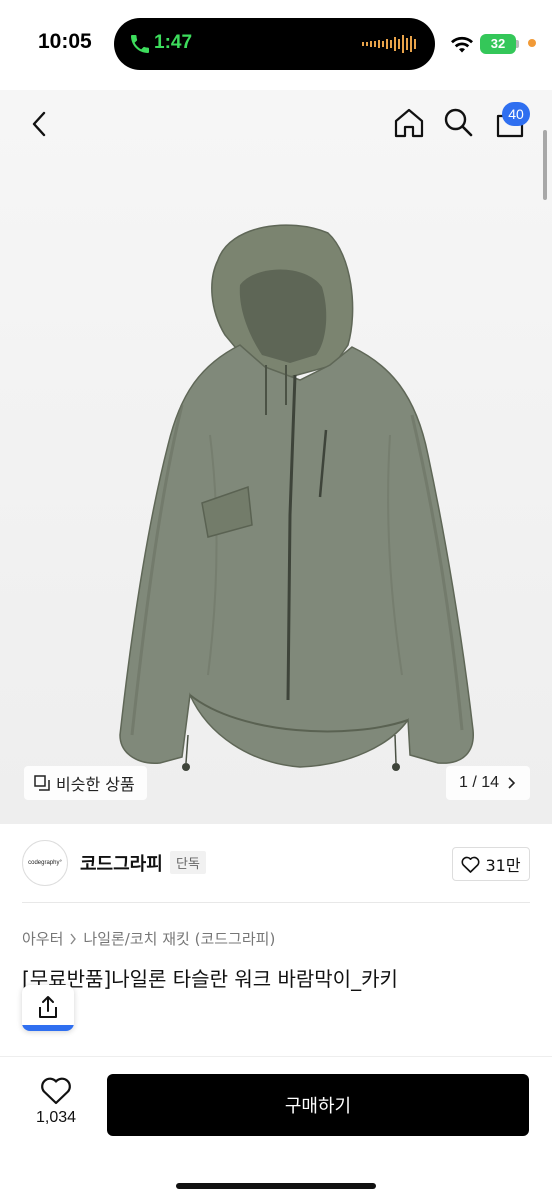 The width and height of the screenshot is (552, 1200). I want to click on dynamic-island: 1:47, so click(274, 44).